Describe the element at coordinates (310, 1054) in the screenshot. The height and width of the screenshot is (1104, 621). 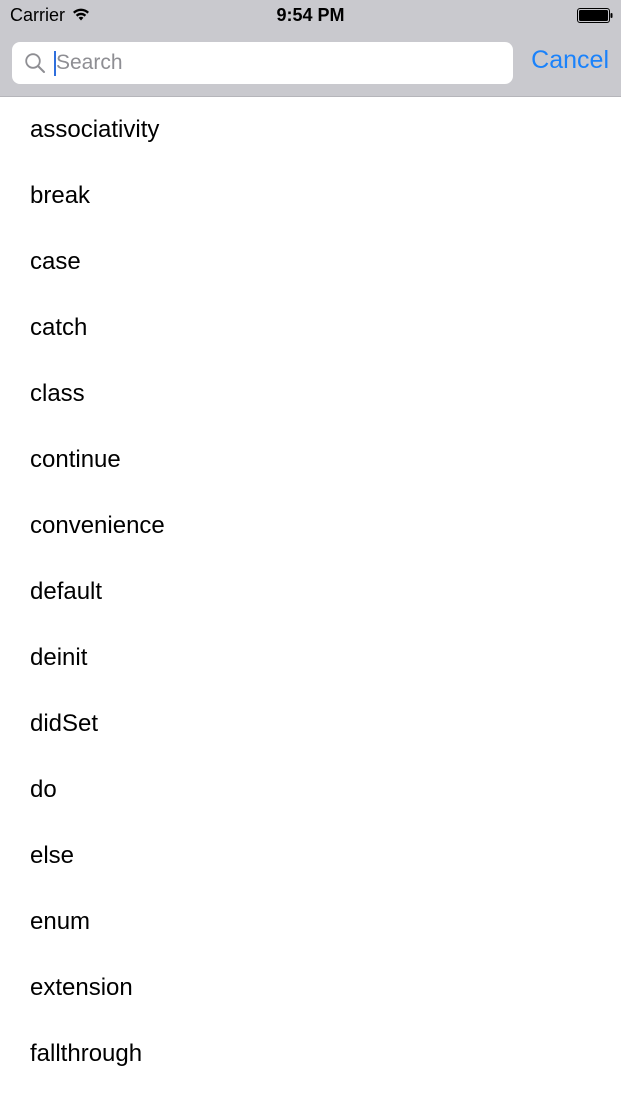
I see `list-item: fallthrough` at that location.